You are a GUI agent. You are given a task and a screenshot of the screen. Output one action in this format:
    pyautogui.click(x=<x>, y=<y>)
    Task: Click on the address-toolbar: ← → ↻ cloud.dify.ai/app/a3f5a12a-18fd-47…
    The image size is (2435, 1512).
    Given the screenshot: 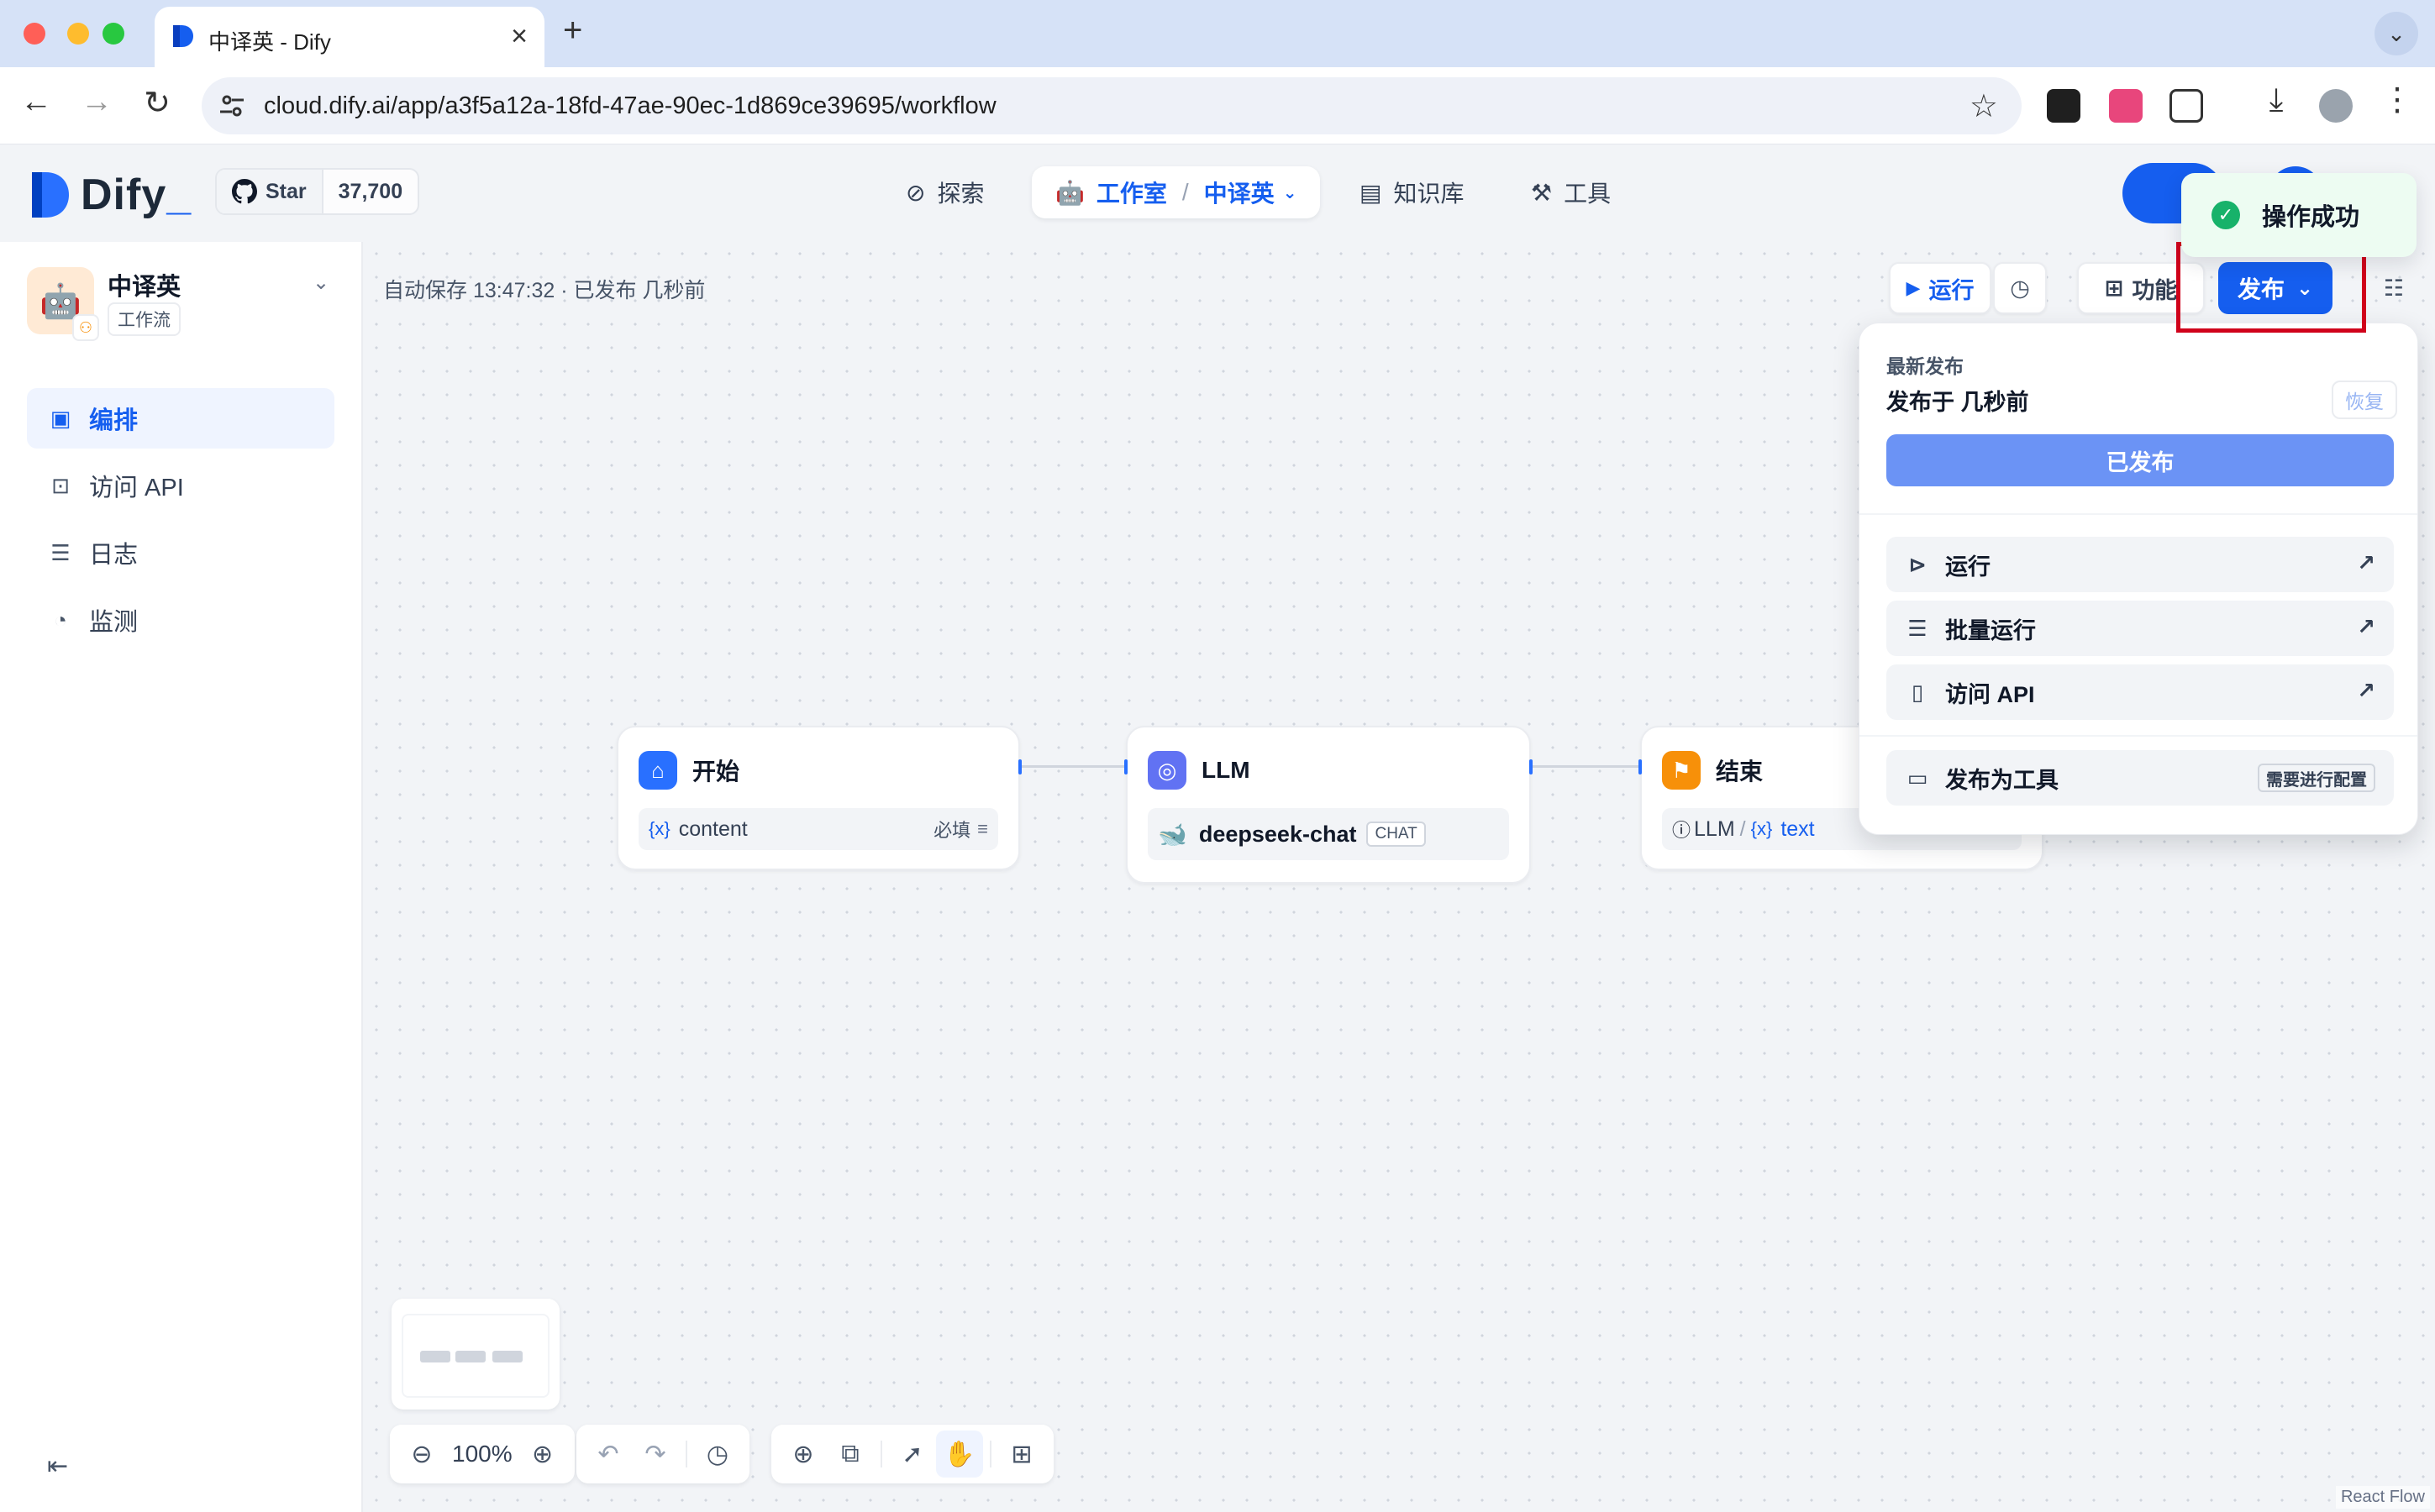 What is the action you would take?
    pyautogui.click(x=1217, y=105)
    